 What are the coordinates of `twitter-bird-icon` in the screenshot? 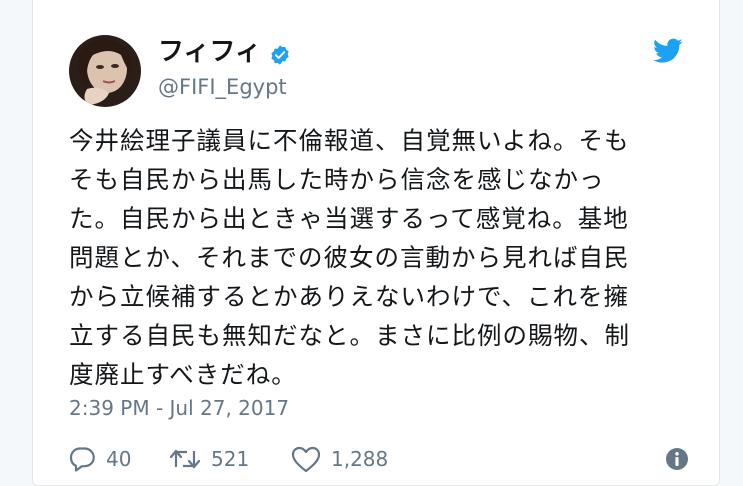 It's located at (668, 51).